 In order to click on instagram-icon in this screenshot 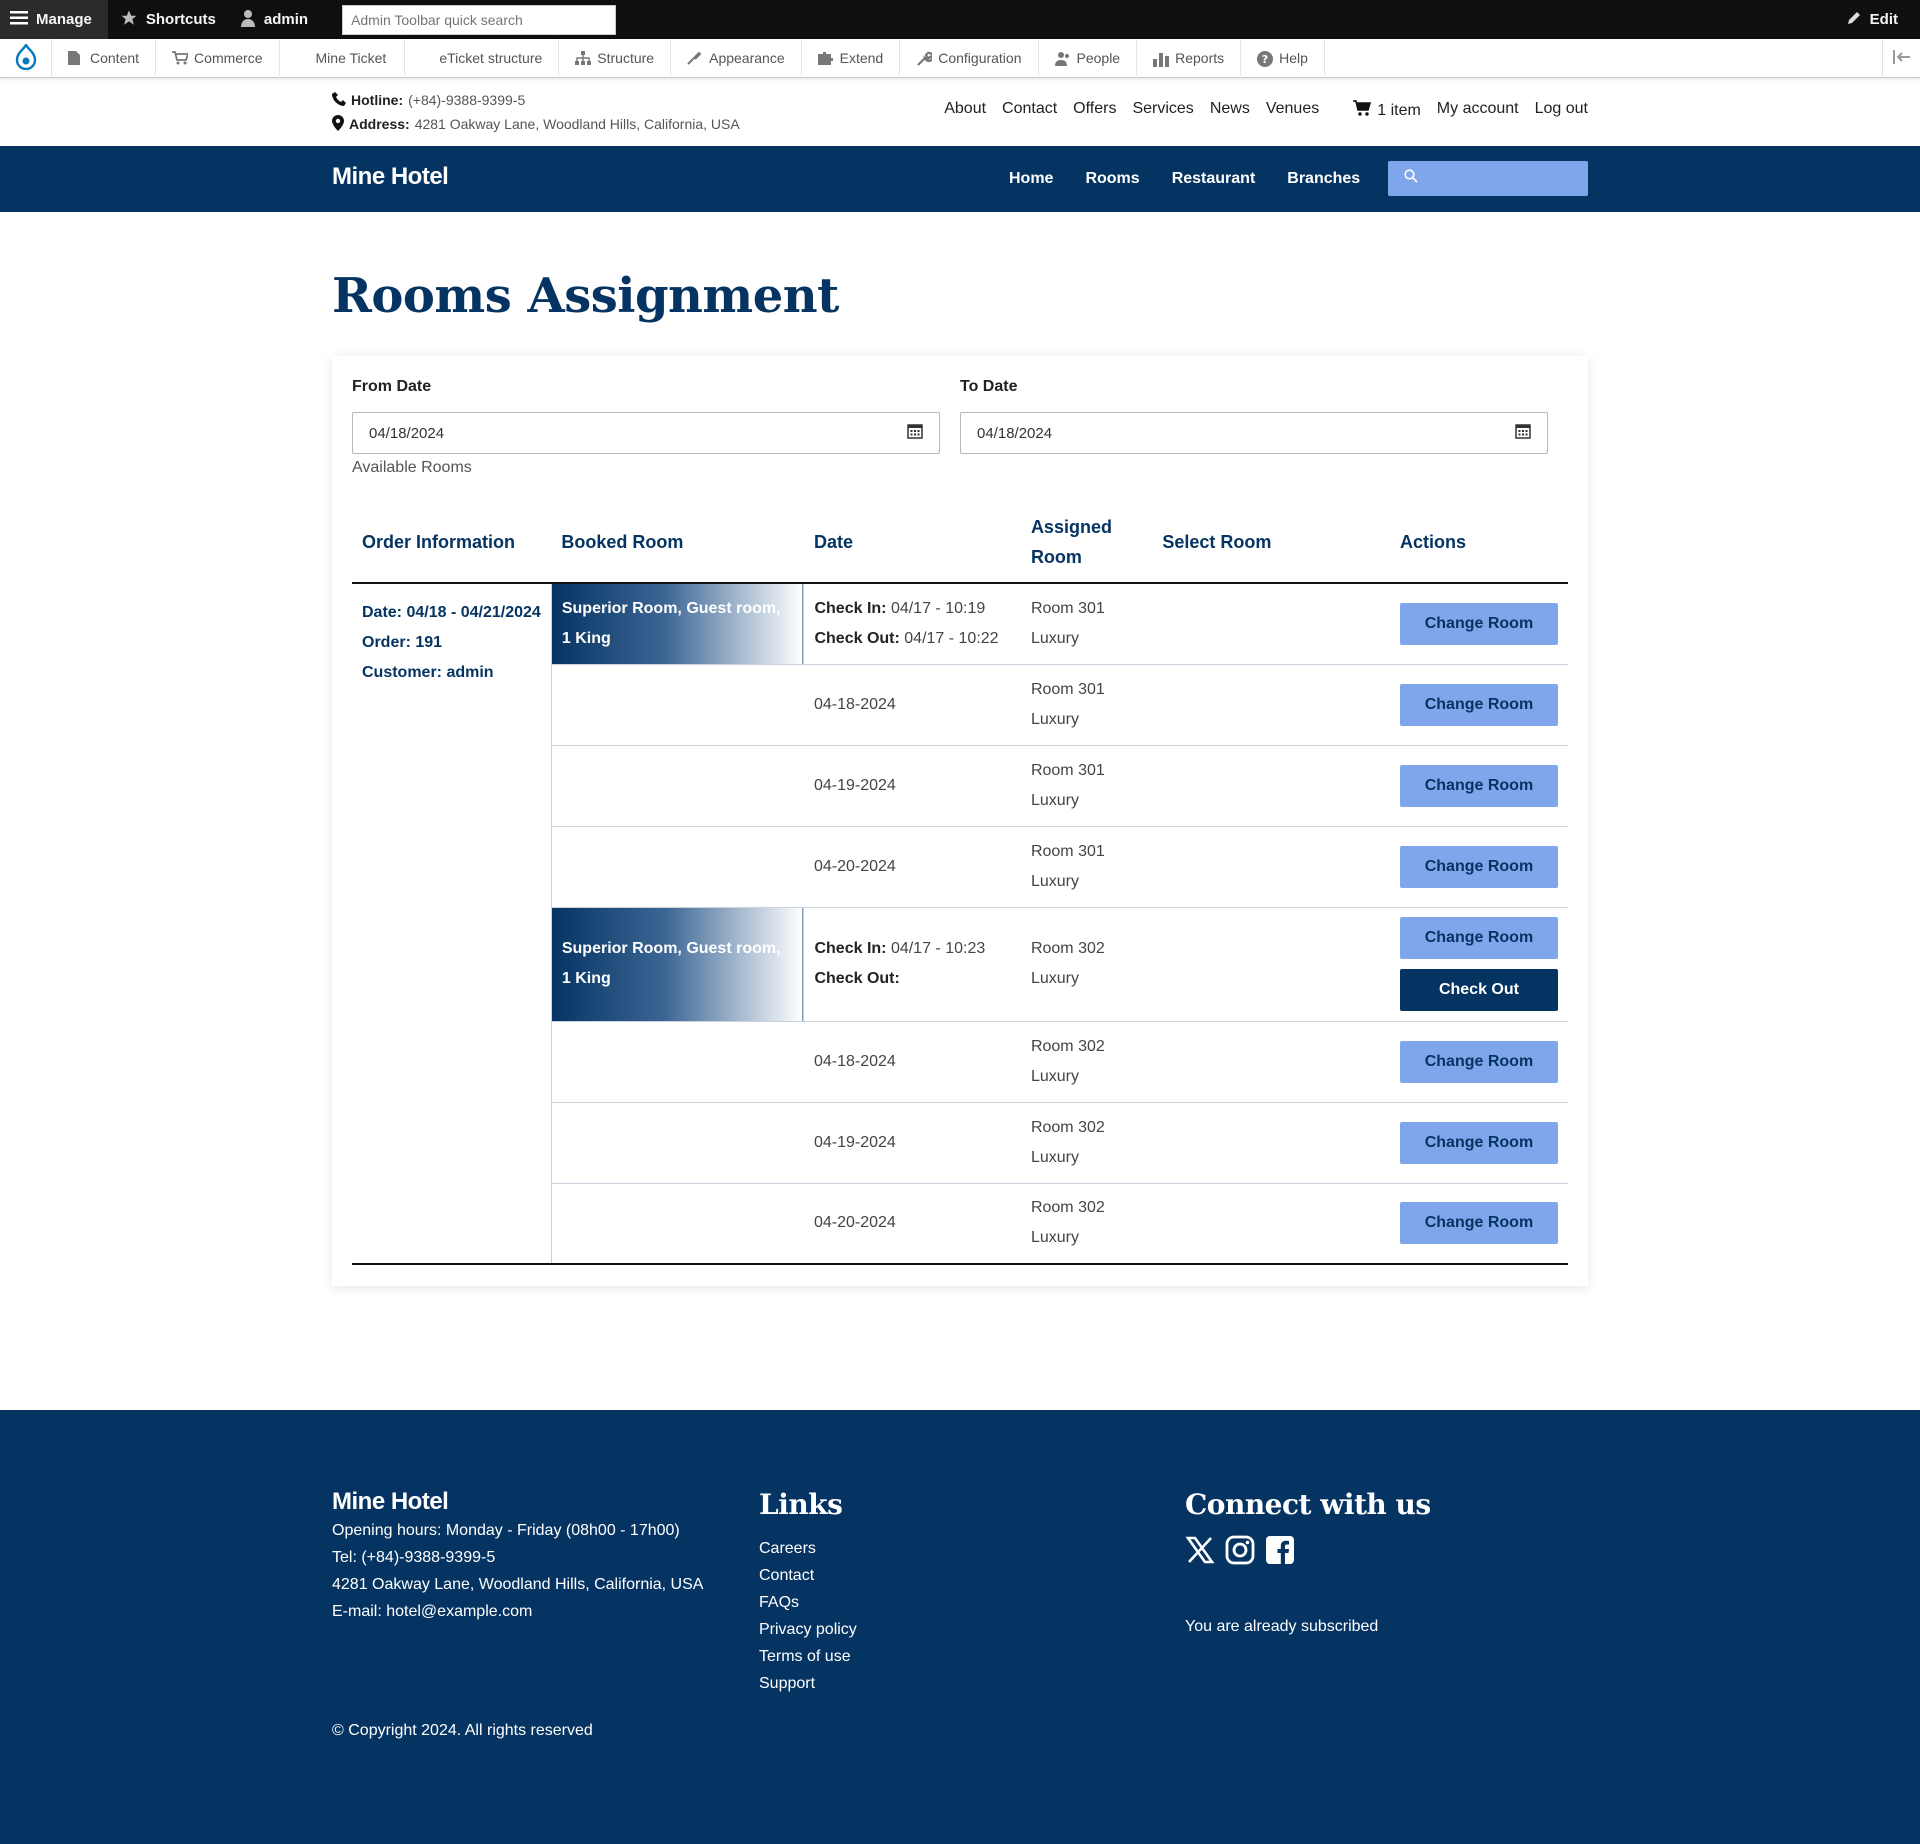, I will do `click(1240, 1552)`.